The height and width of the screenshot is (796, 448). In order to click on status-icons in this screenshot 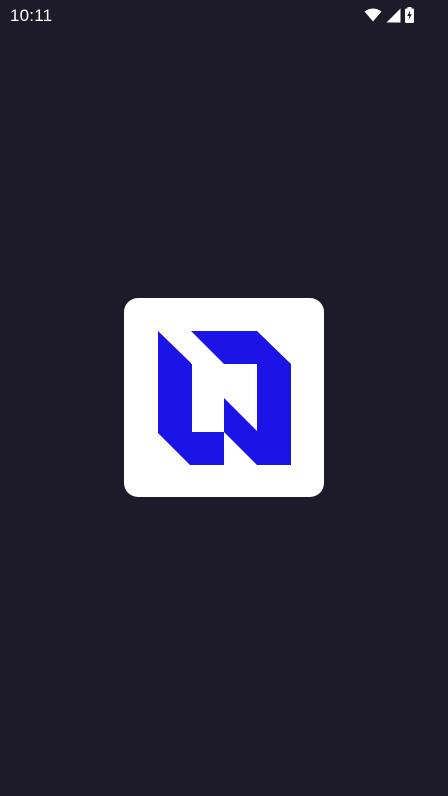, I will do `click(389, 15)`.